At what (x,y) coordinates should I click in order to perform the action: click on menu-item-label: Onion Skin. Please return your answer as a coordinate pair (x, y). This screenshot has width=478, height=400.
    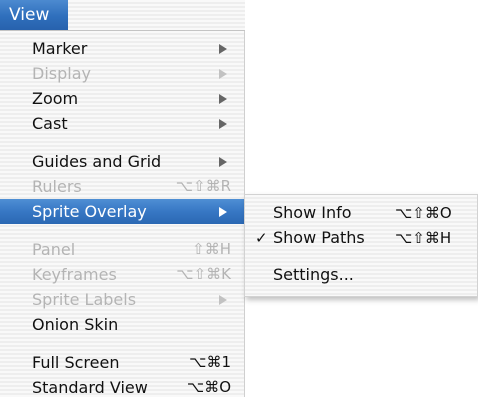
    Looking at the image, I should click on (75, 324).